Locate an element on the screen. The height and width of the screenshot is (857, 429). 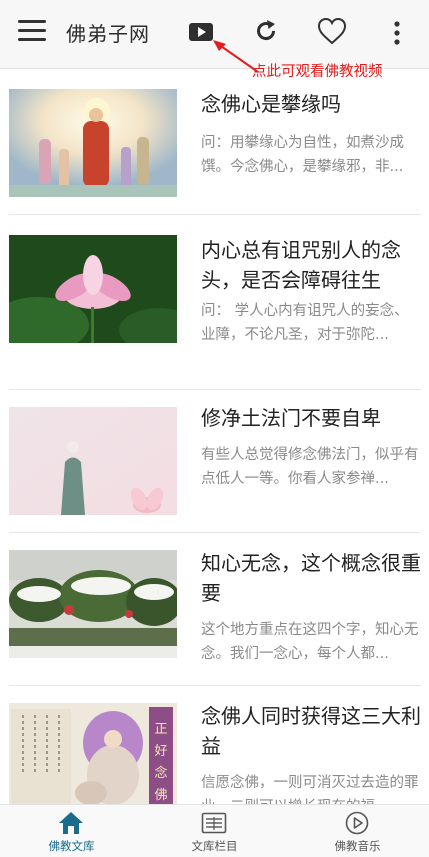
nav-item-categories: 文库栏目 is located at coordinates (214, 831).